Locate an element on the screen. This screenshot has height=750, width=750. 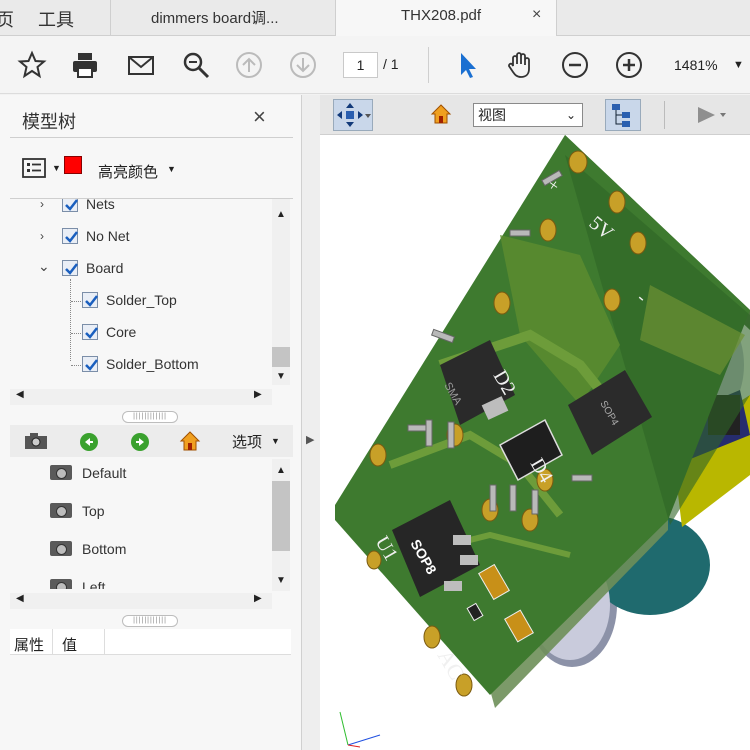
page-down-icon is located at coordinates (303, 65).